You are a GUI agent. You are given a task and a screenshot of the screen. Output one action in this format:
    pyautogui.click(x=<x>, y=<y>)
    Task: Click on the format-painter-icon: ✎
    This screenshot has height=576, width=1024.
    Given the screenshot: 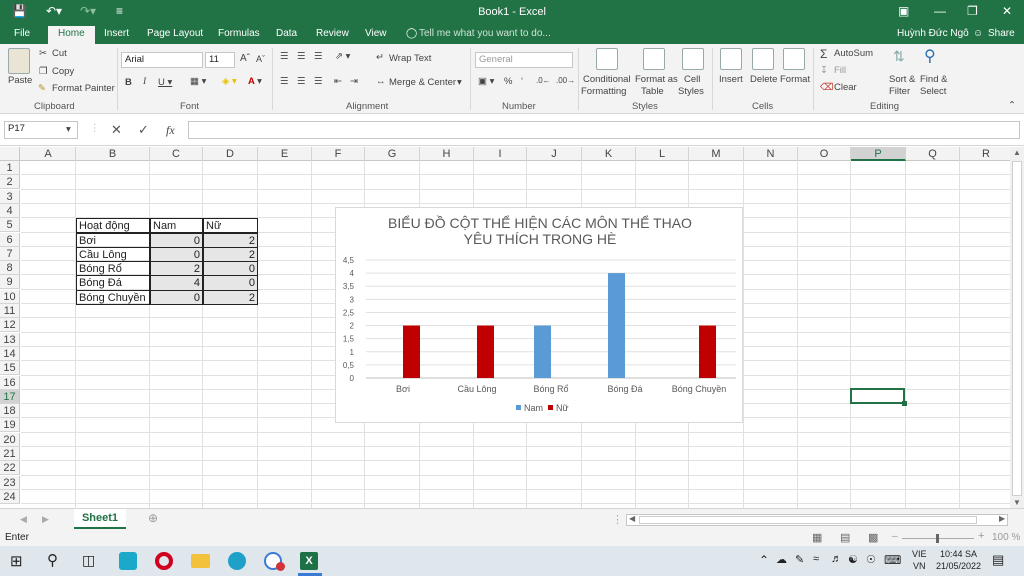 What is the action you would take?
    pyautogui.click(x=42, y=88)
    